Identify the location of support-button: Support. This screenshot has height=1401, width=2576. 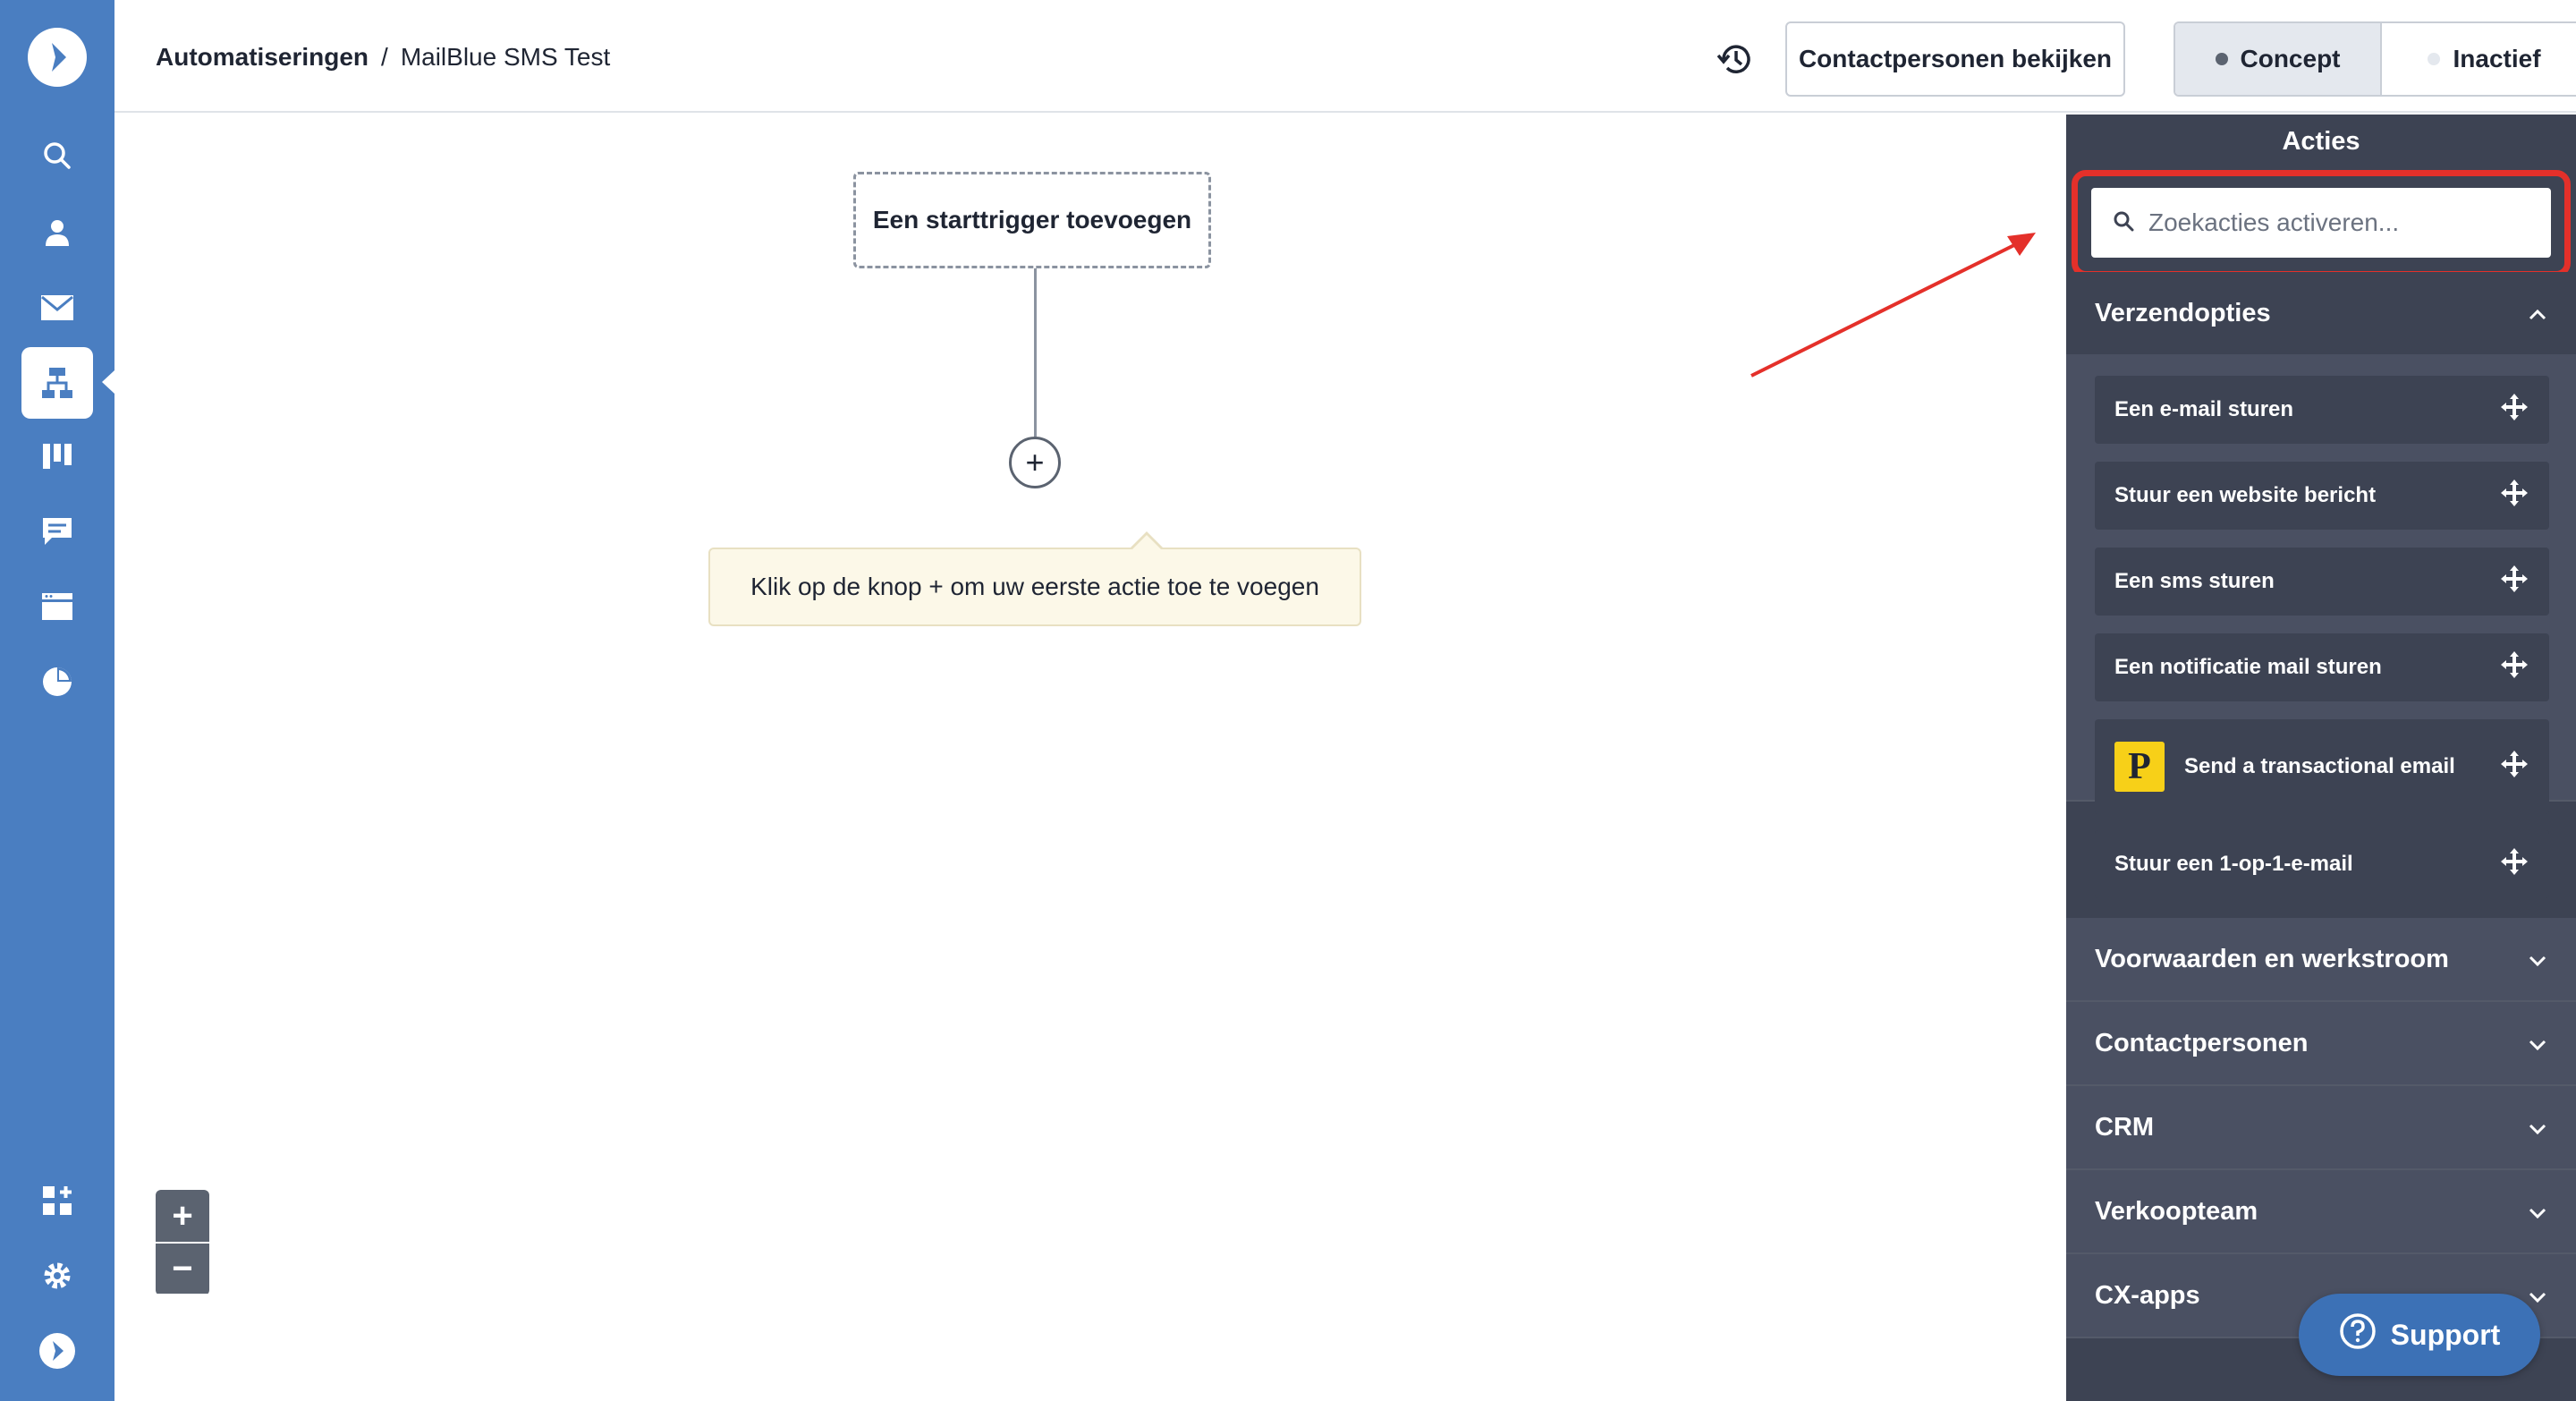
(2419, 1335).